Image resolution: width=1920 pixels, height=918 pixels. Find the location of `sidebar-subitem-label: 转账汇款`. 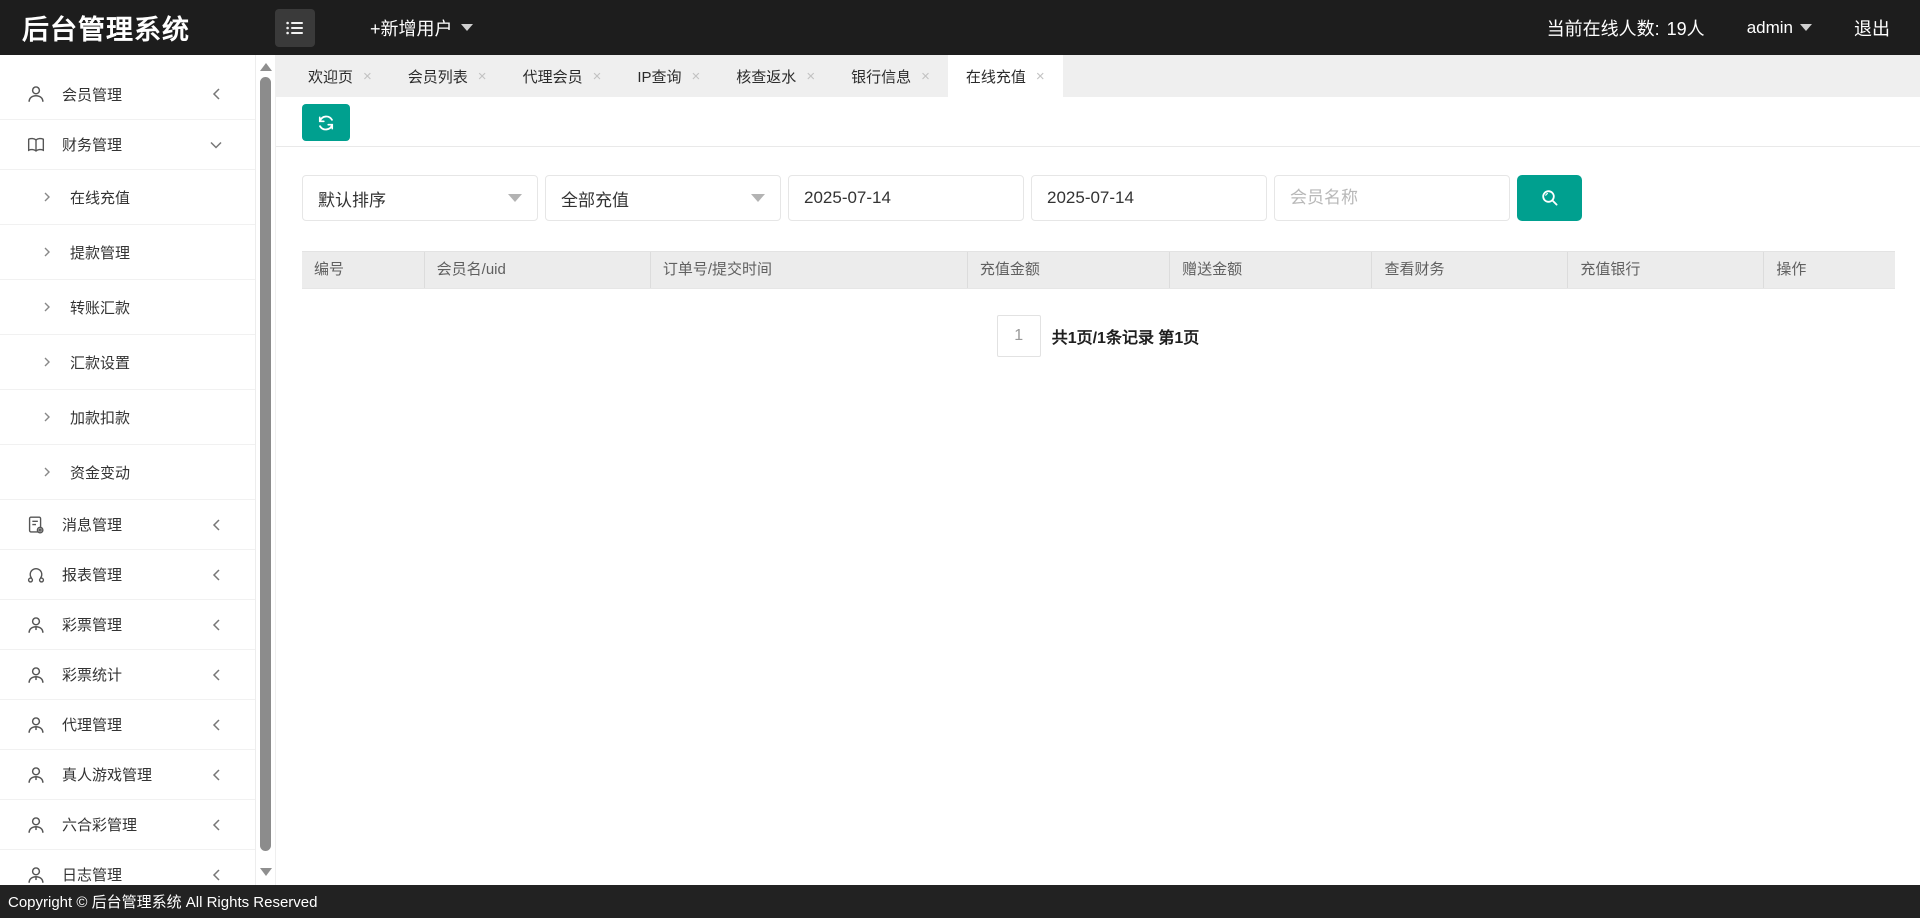

sidebar-subitem-label: 转账汇款 is located at coordinates (100, 308).